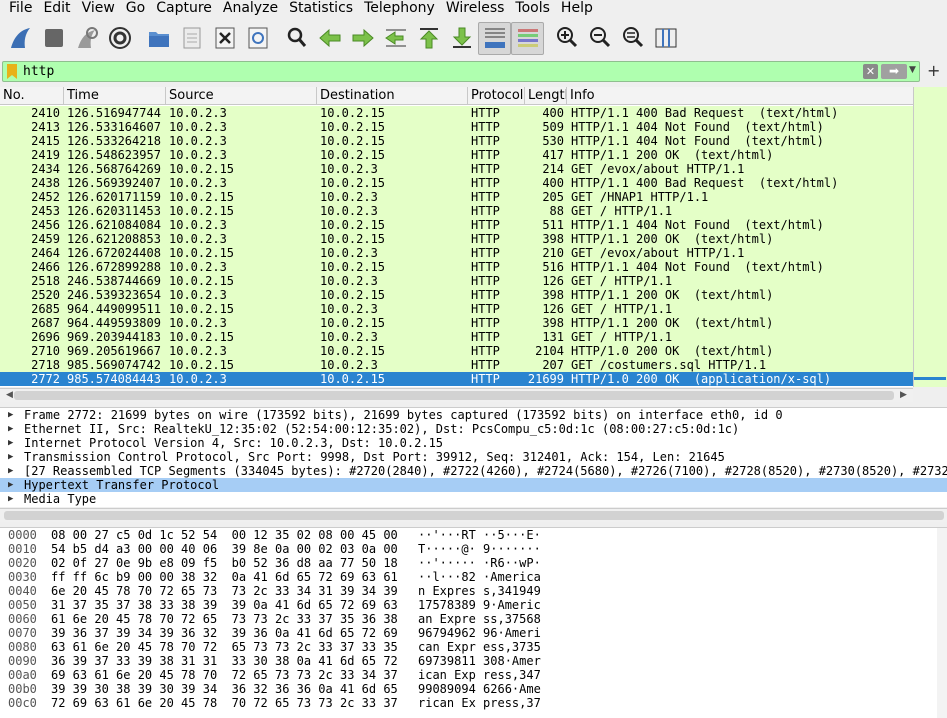  I want to click on go-to-packet-button, so click(395, 38).